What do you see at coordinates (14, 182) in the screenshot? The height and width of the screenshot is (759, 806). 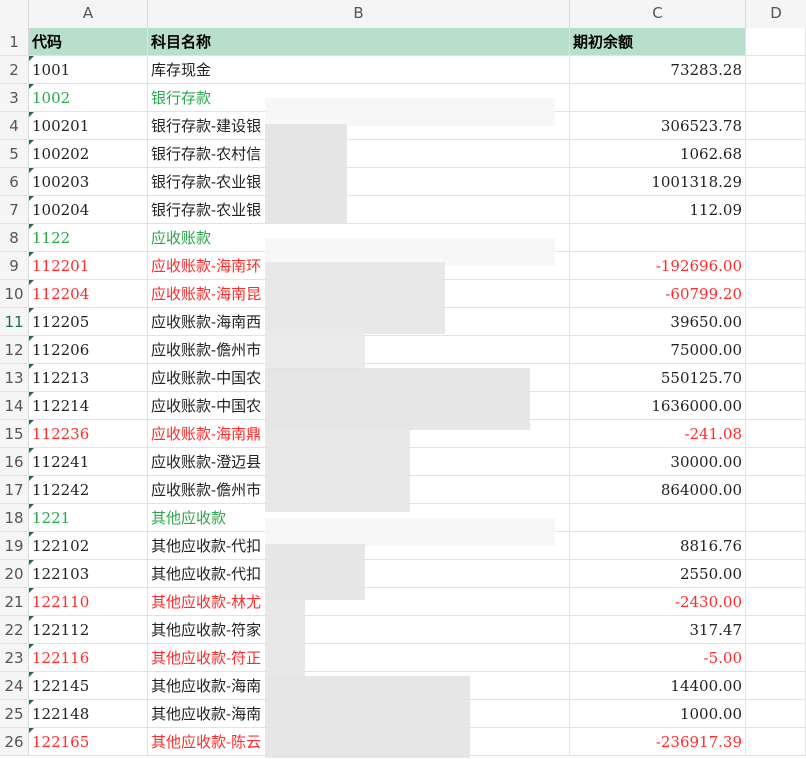 I see `row-header: 6` at bounding box center [14, 182].